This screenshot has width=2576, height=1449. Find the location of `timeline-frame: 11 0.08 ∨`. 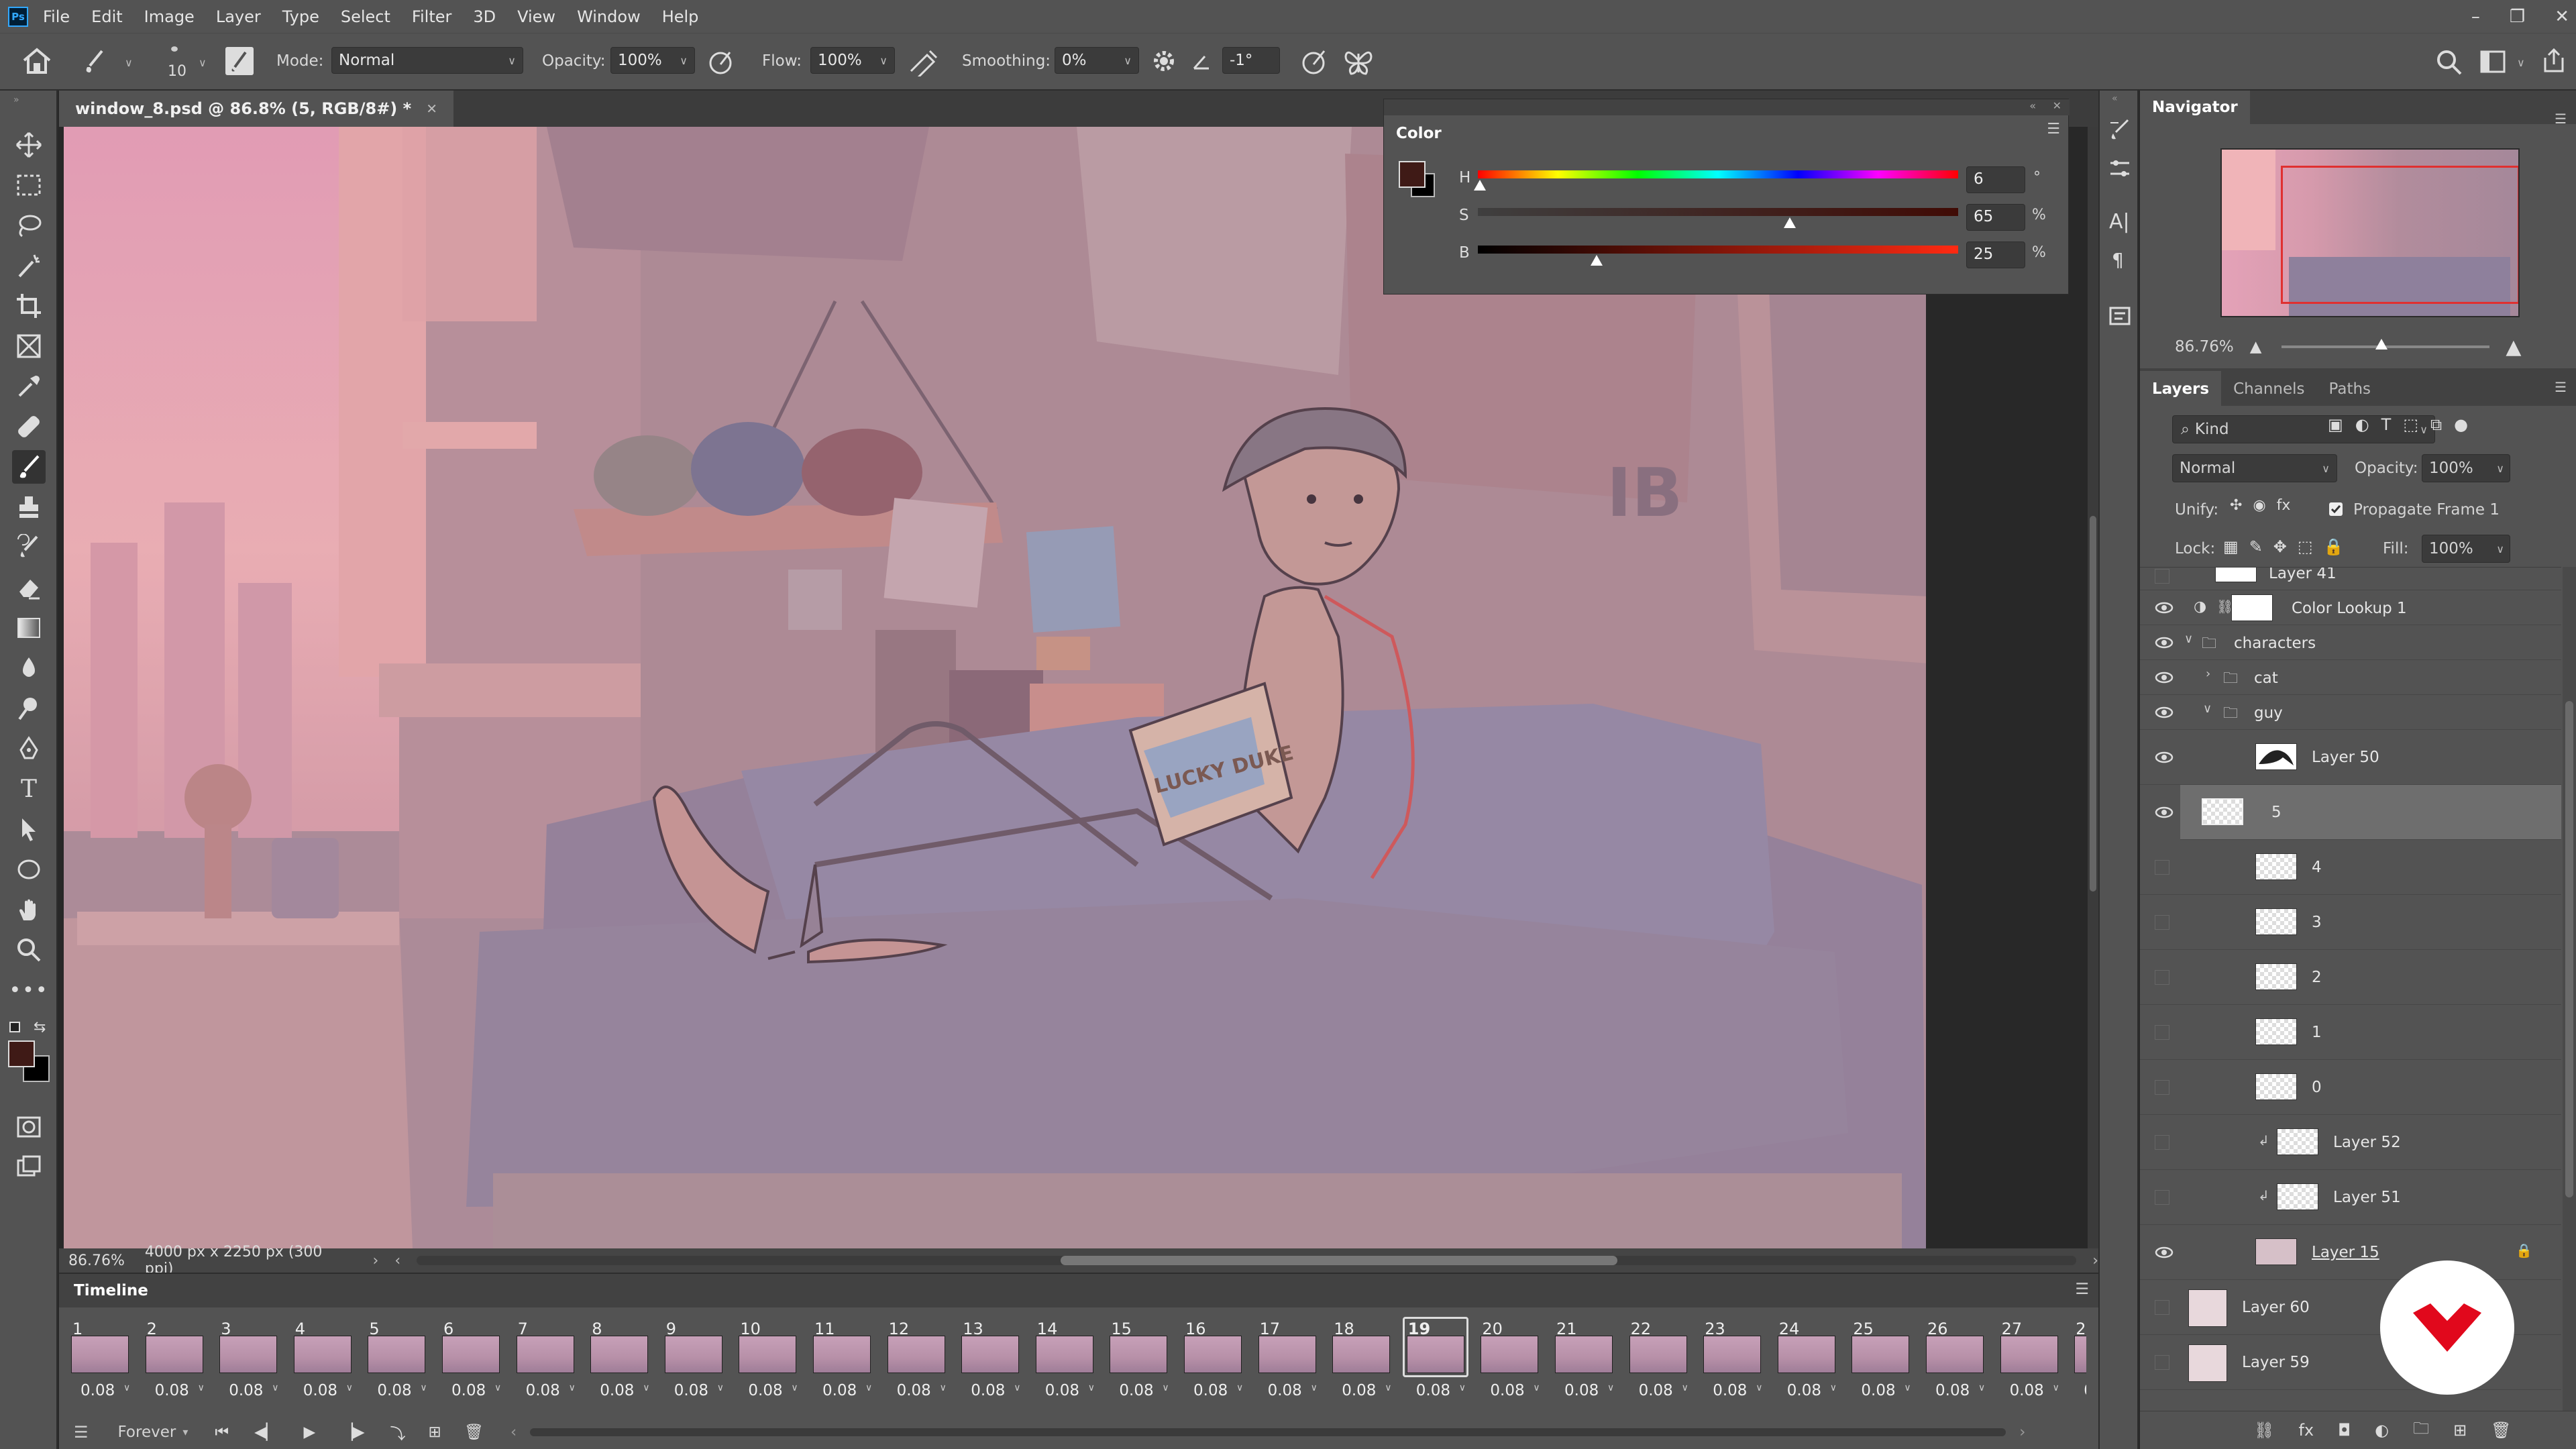

timeline-frame: 11 0.08 ∨ is located at coordinates (846, 1359).